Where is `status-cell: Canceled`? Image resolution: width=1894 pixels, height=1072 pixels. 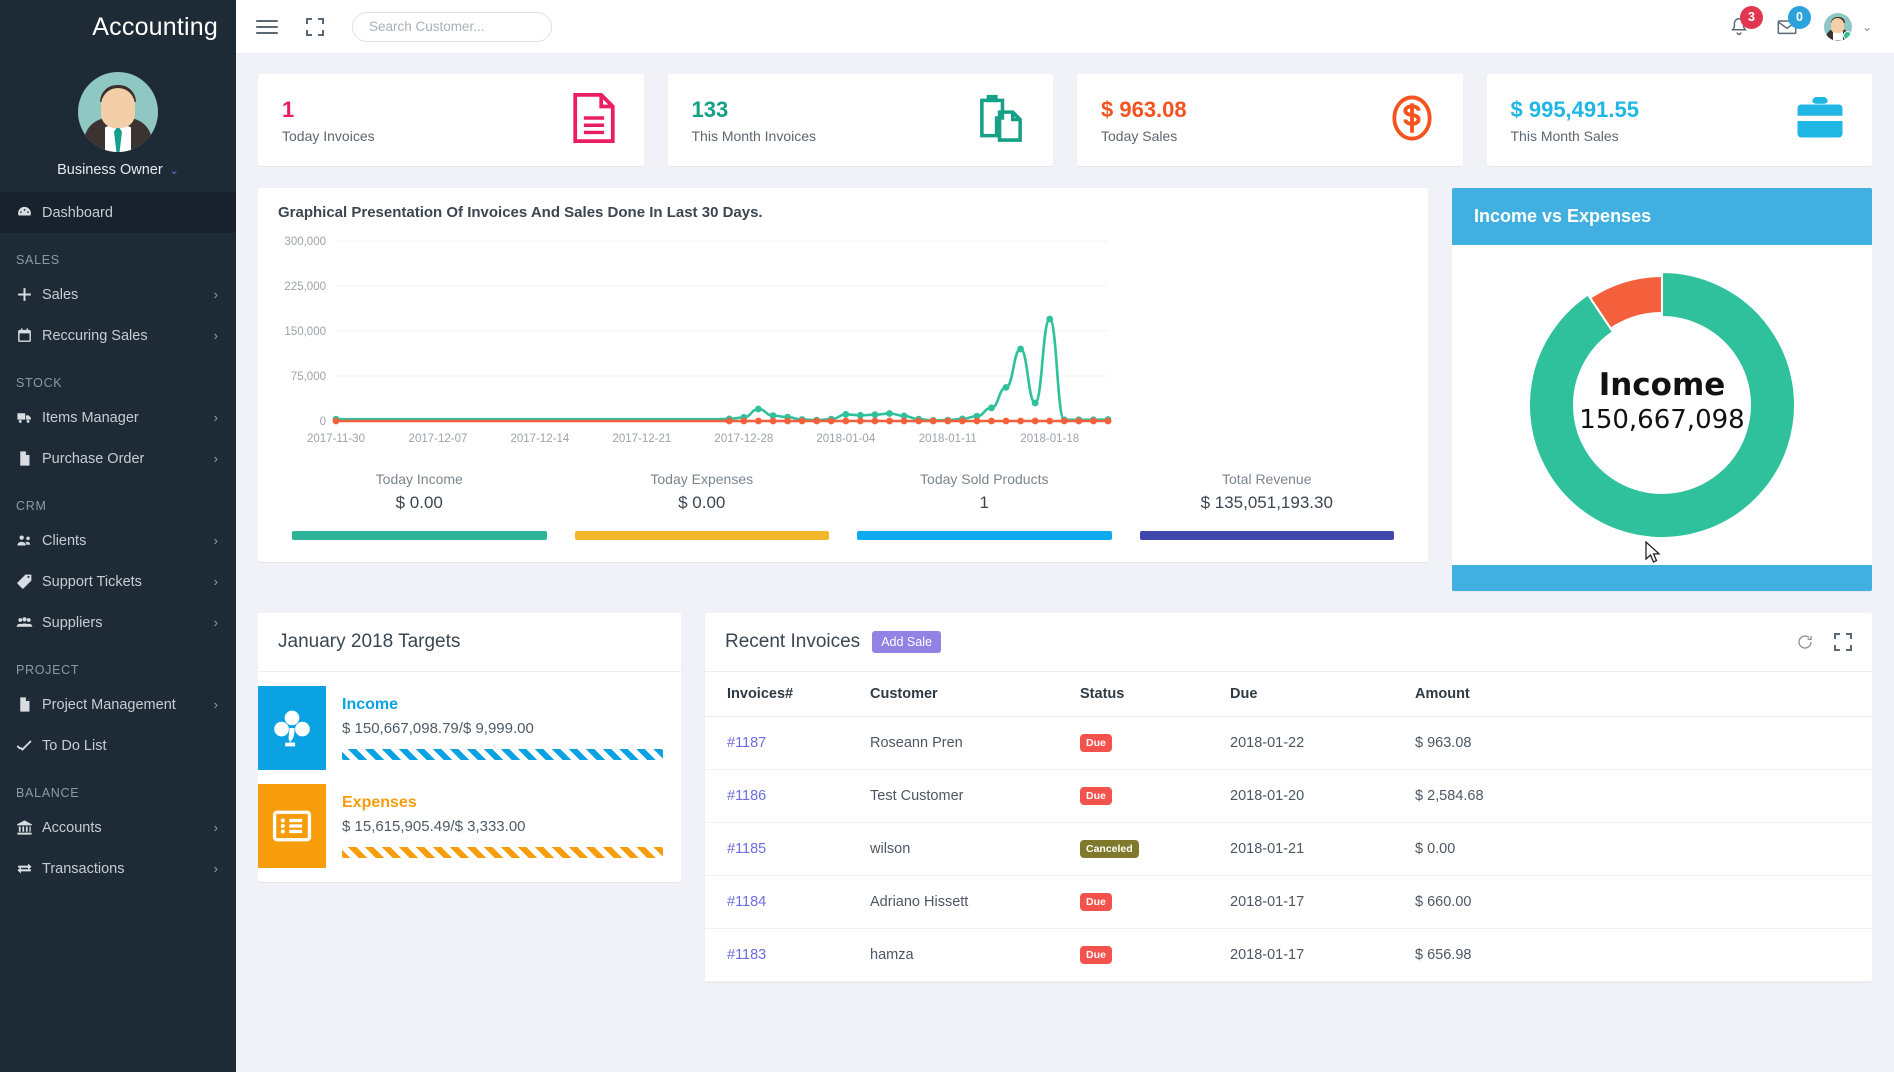 status-cell: Canceled is located at coordinates (1155, 849).